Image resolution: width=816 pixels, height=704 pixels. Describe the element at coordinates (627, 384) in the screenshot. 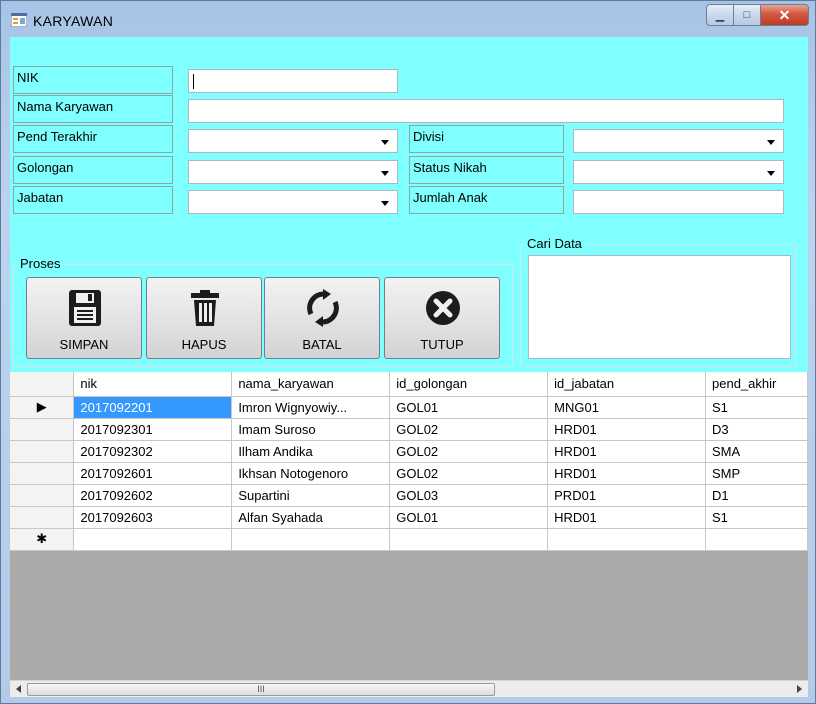

I see `column-header-id-jabatan: id_jabatan` at that location.